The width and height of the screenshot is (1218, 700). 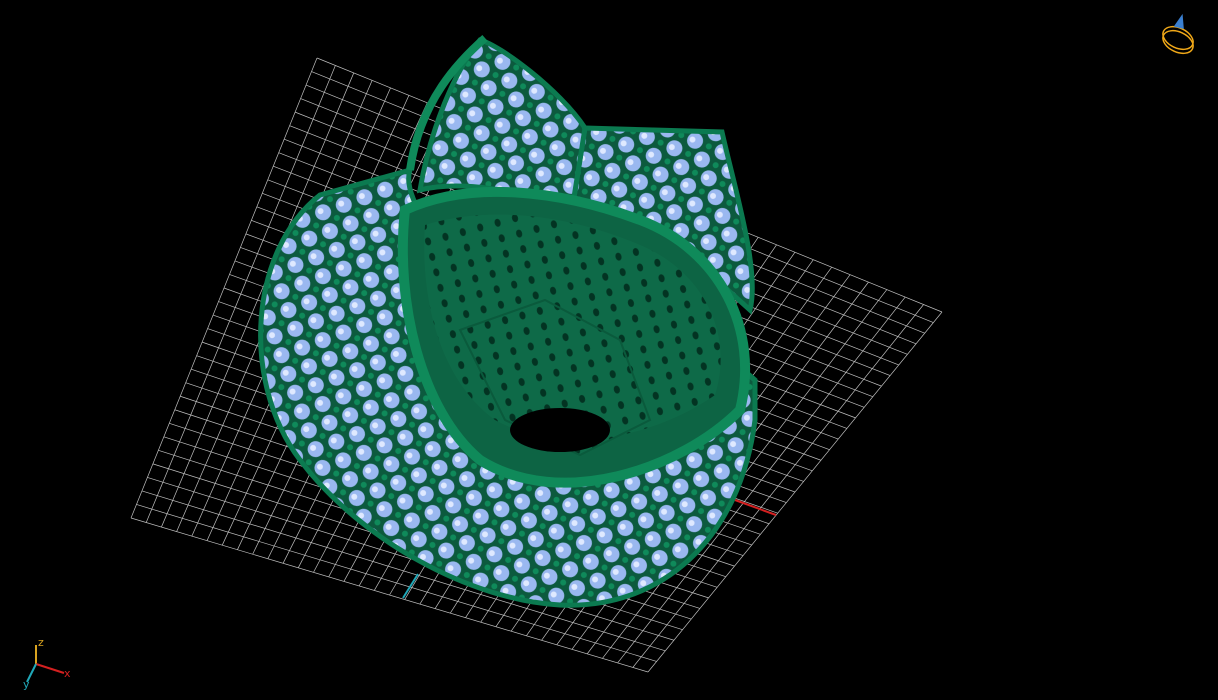 I want to click on y-axis-line, so click(x=410, y=586).